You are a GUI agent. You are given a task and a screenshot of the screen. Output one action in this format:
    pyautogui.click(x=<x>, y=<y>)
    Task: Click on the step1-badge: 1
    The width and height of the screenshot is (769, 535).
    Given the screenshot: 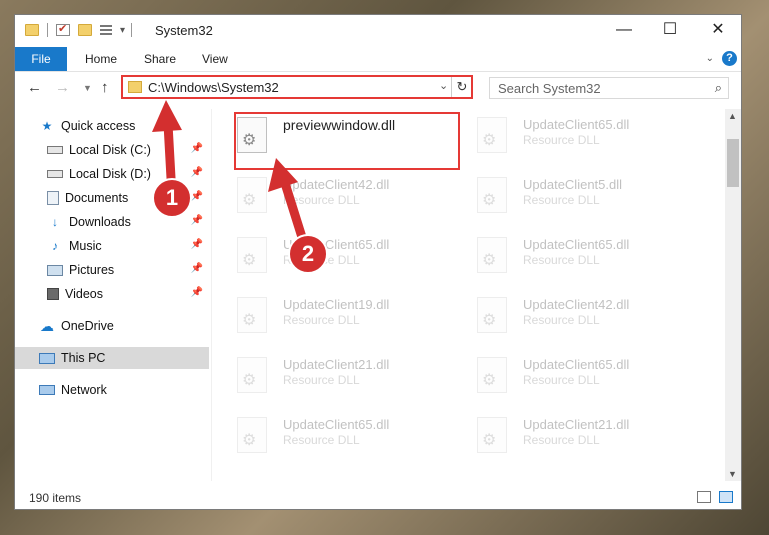 What is the action you would take?
    pyautogui.click(x=172, y=198)
    